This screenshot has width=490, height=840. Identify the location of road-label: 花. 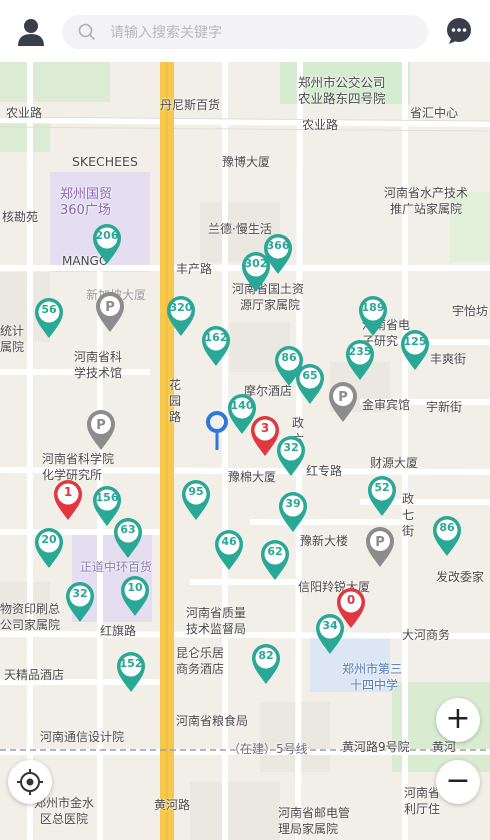
(175, 385).